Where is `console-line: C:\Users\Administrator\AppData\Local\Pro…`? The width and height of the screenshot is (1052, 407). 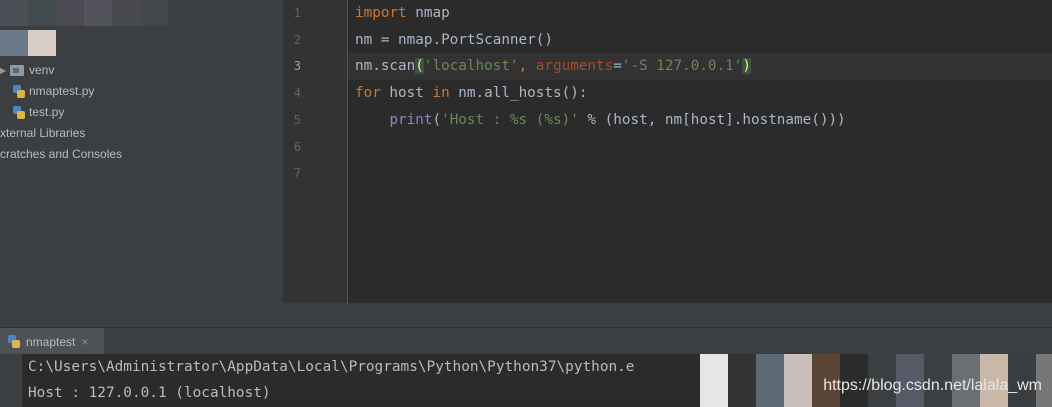
console-line: C:\Users\Administrator\AppData\Local\Pro… is located at coordinates (331, 367).